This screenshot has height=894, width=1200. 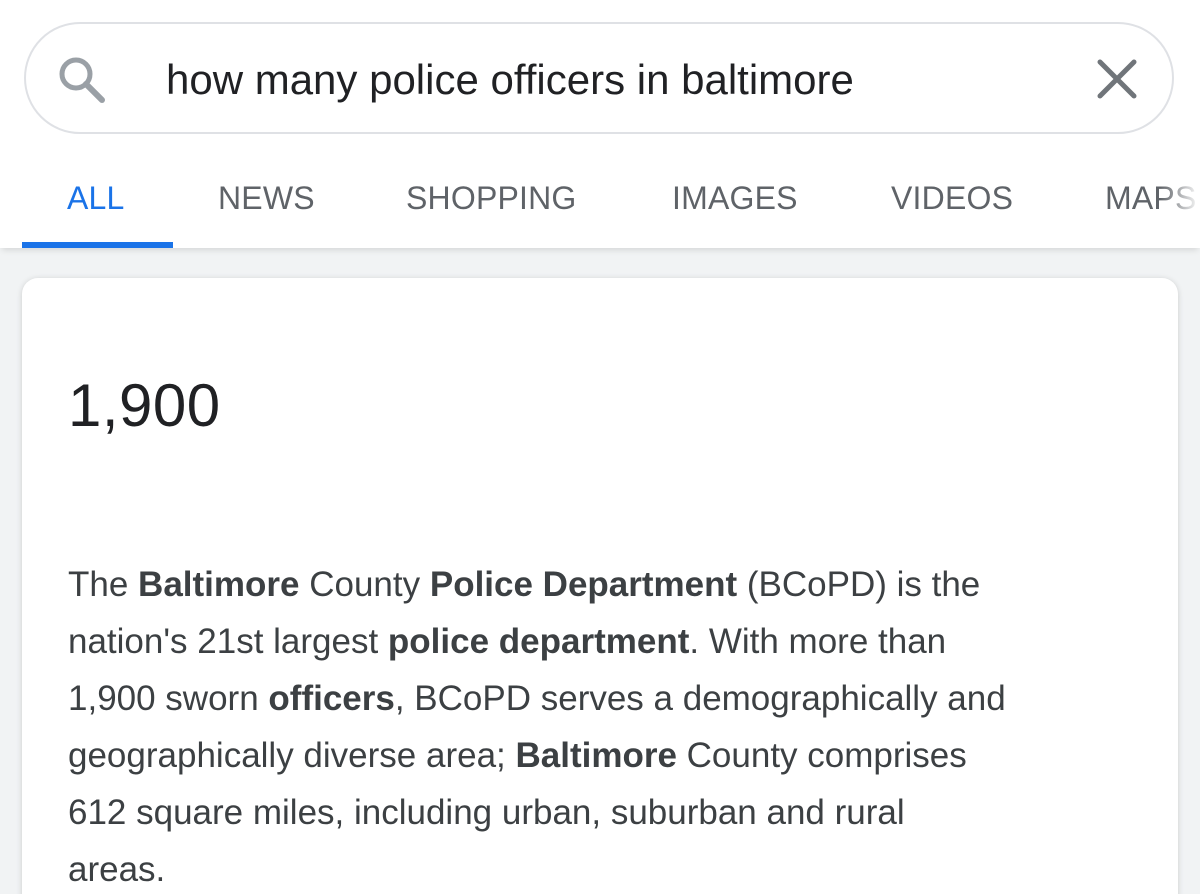 I want to click on snippet-highlight: Police Department, so click(x=583, y=584).